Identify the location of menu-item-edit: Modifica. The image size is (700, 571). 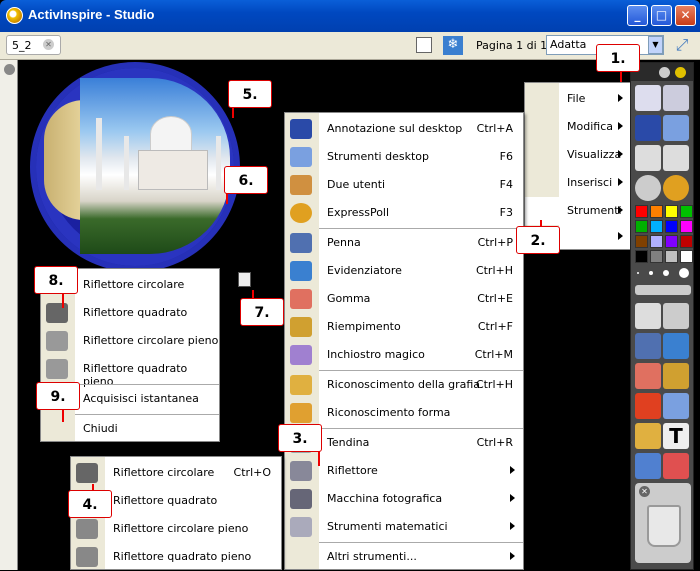
(578, 127).